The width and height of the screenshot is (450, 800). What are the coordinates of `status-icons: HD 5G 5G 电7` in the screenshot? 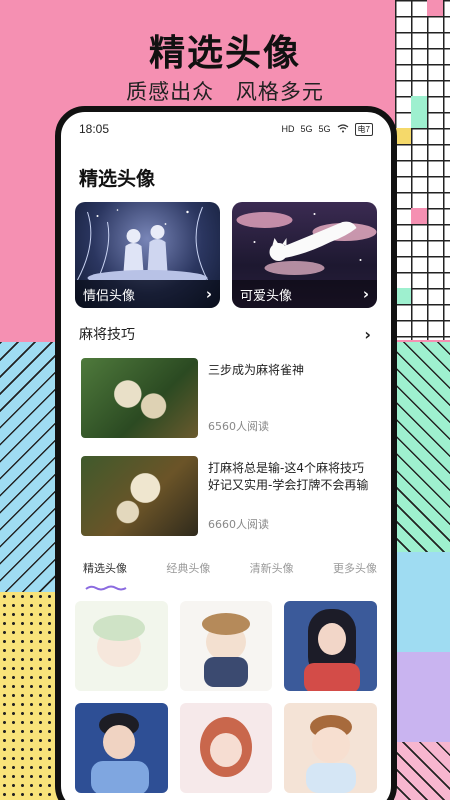 It's located at (327, 129).